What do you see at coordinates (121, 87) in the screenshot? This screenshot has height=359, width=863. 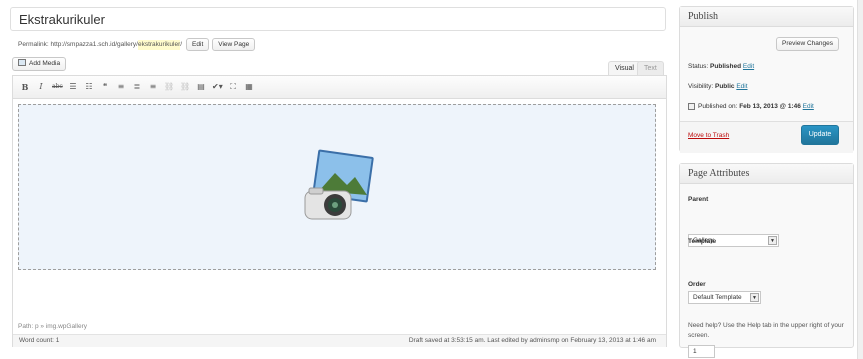 I see `align-left-icon: ≡` at bounding box center [121, 87].